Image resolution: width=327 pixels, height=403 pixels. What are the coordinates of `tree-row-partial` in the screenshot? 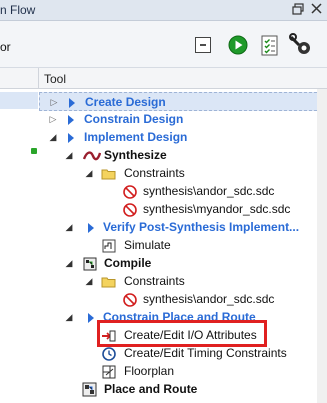 It's located at (183, 400).